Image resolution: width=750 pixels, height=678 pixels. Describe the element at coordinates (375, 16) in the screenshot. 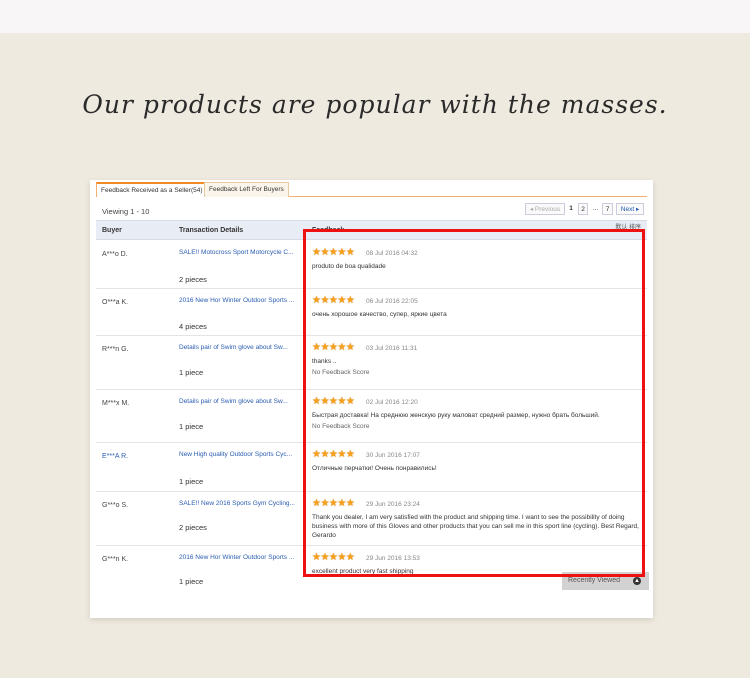

I see `top-strip` at that location.